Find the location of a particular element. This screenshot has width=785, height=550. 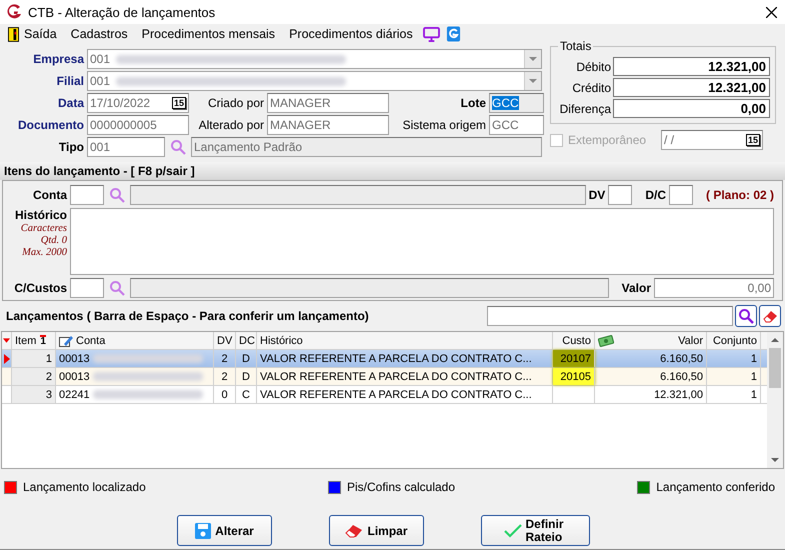

section-header: Itens do lançamento - [ F8 p/sair ] is located at coordinates (392, 171).